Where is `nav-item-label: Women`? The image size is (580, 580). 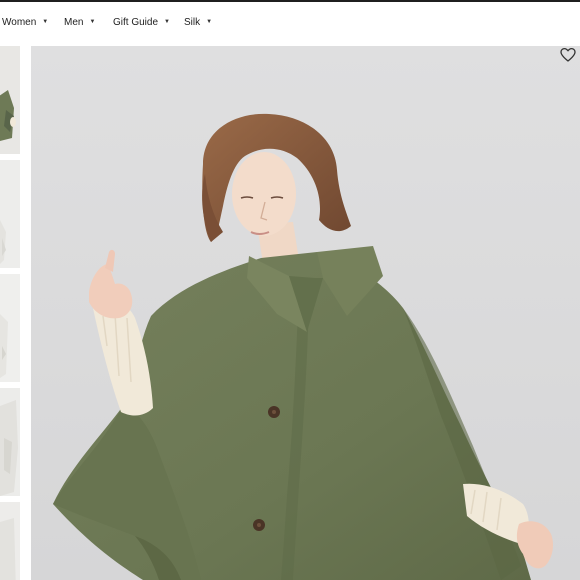 nav-item-label: Women is located at coordinates (19, 22).